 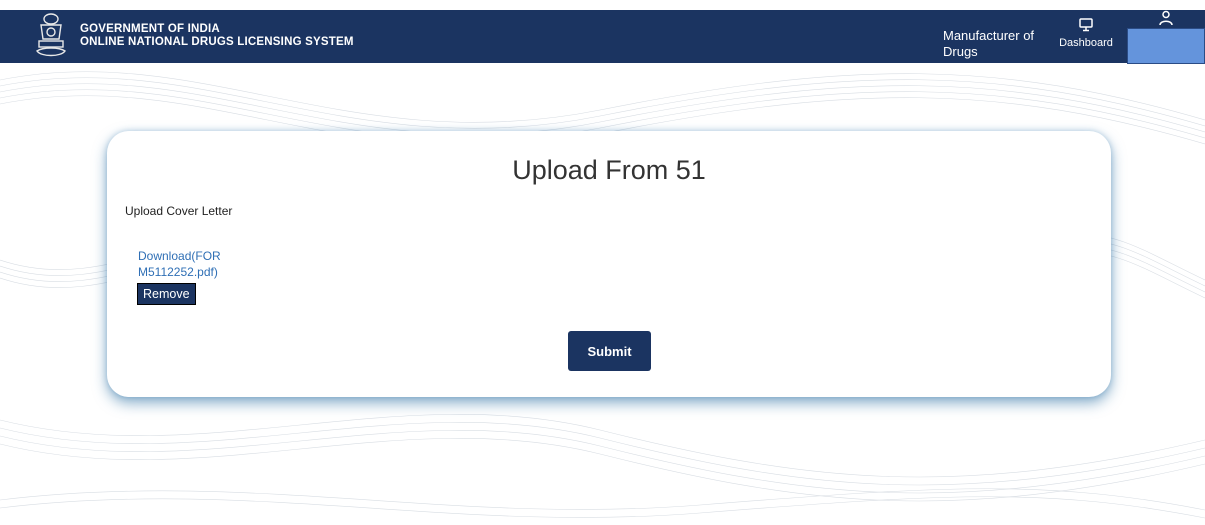 I want to click on remove-button: Remove, so click(x=166, y=294).